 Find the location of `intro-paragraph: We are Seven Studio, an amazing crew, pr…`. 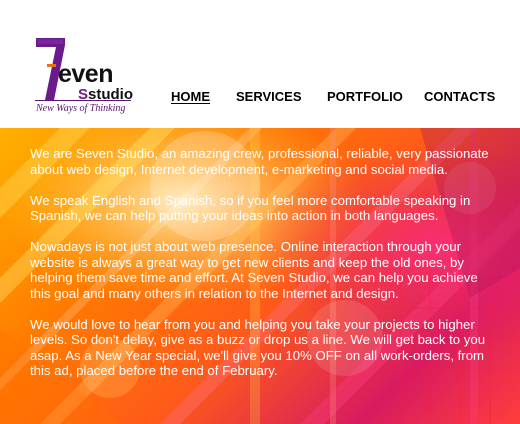

intro-paragraph: We are Seven Studio, an amazing crew, pr… is located at coordinates (259, 161).